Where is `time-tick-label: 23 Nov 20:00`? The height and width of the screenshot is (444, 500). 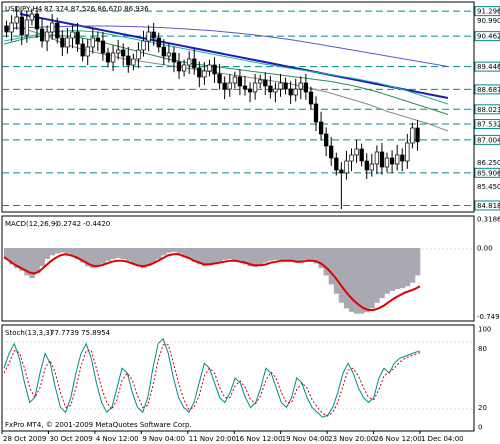 time-tick-label: 23 Nov 20:00 is located at coordinates (351, 439).